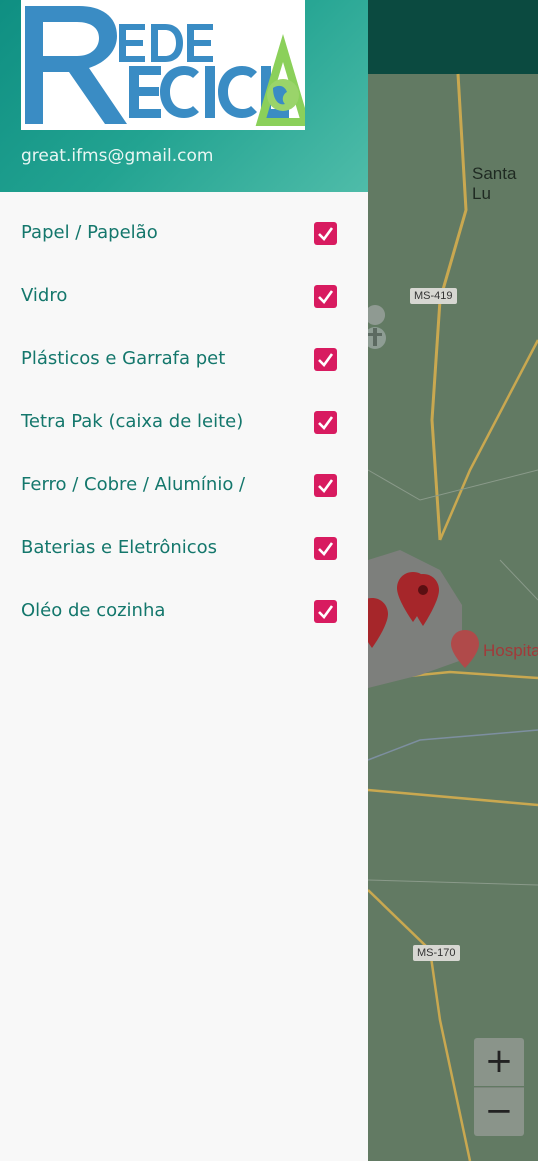 The width and height of the screenshot is (538, 1161). I want to click on filter-item-papel: Papel / Papelão, so click(184, 233).